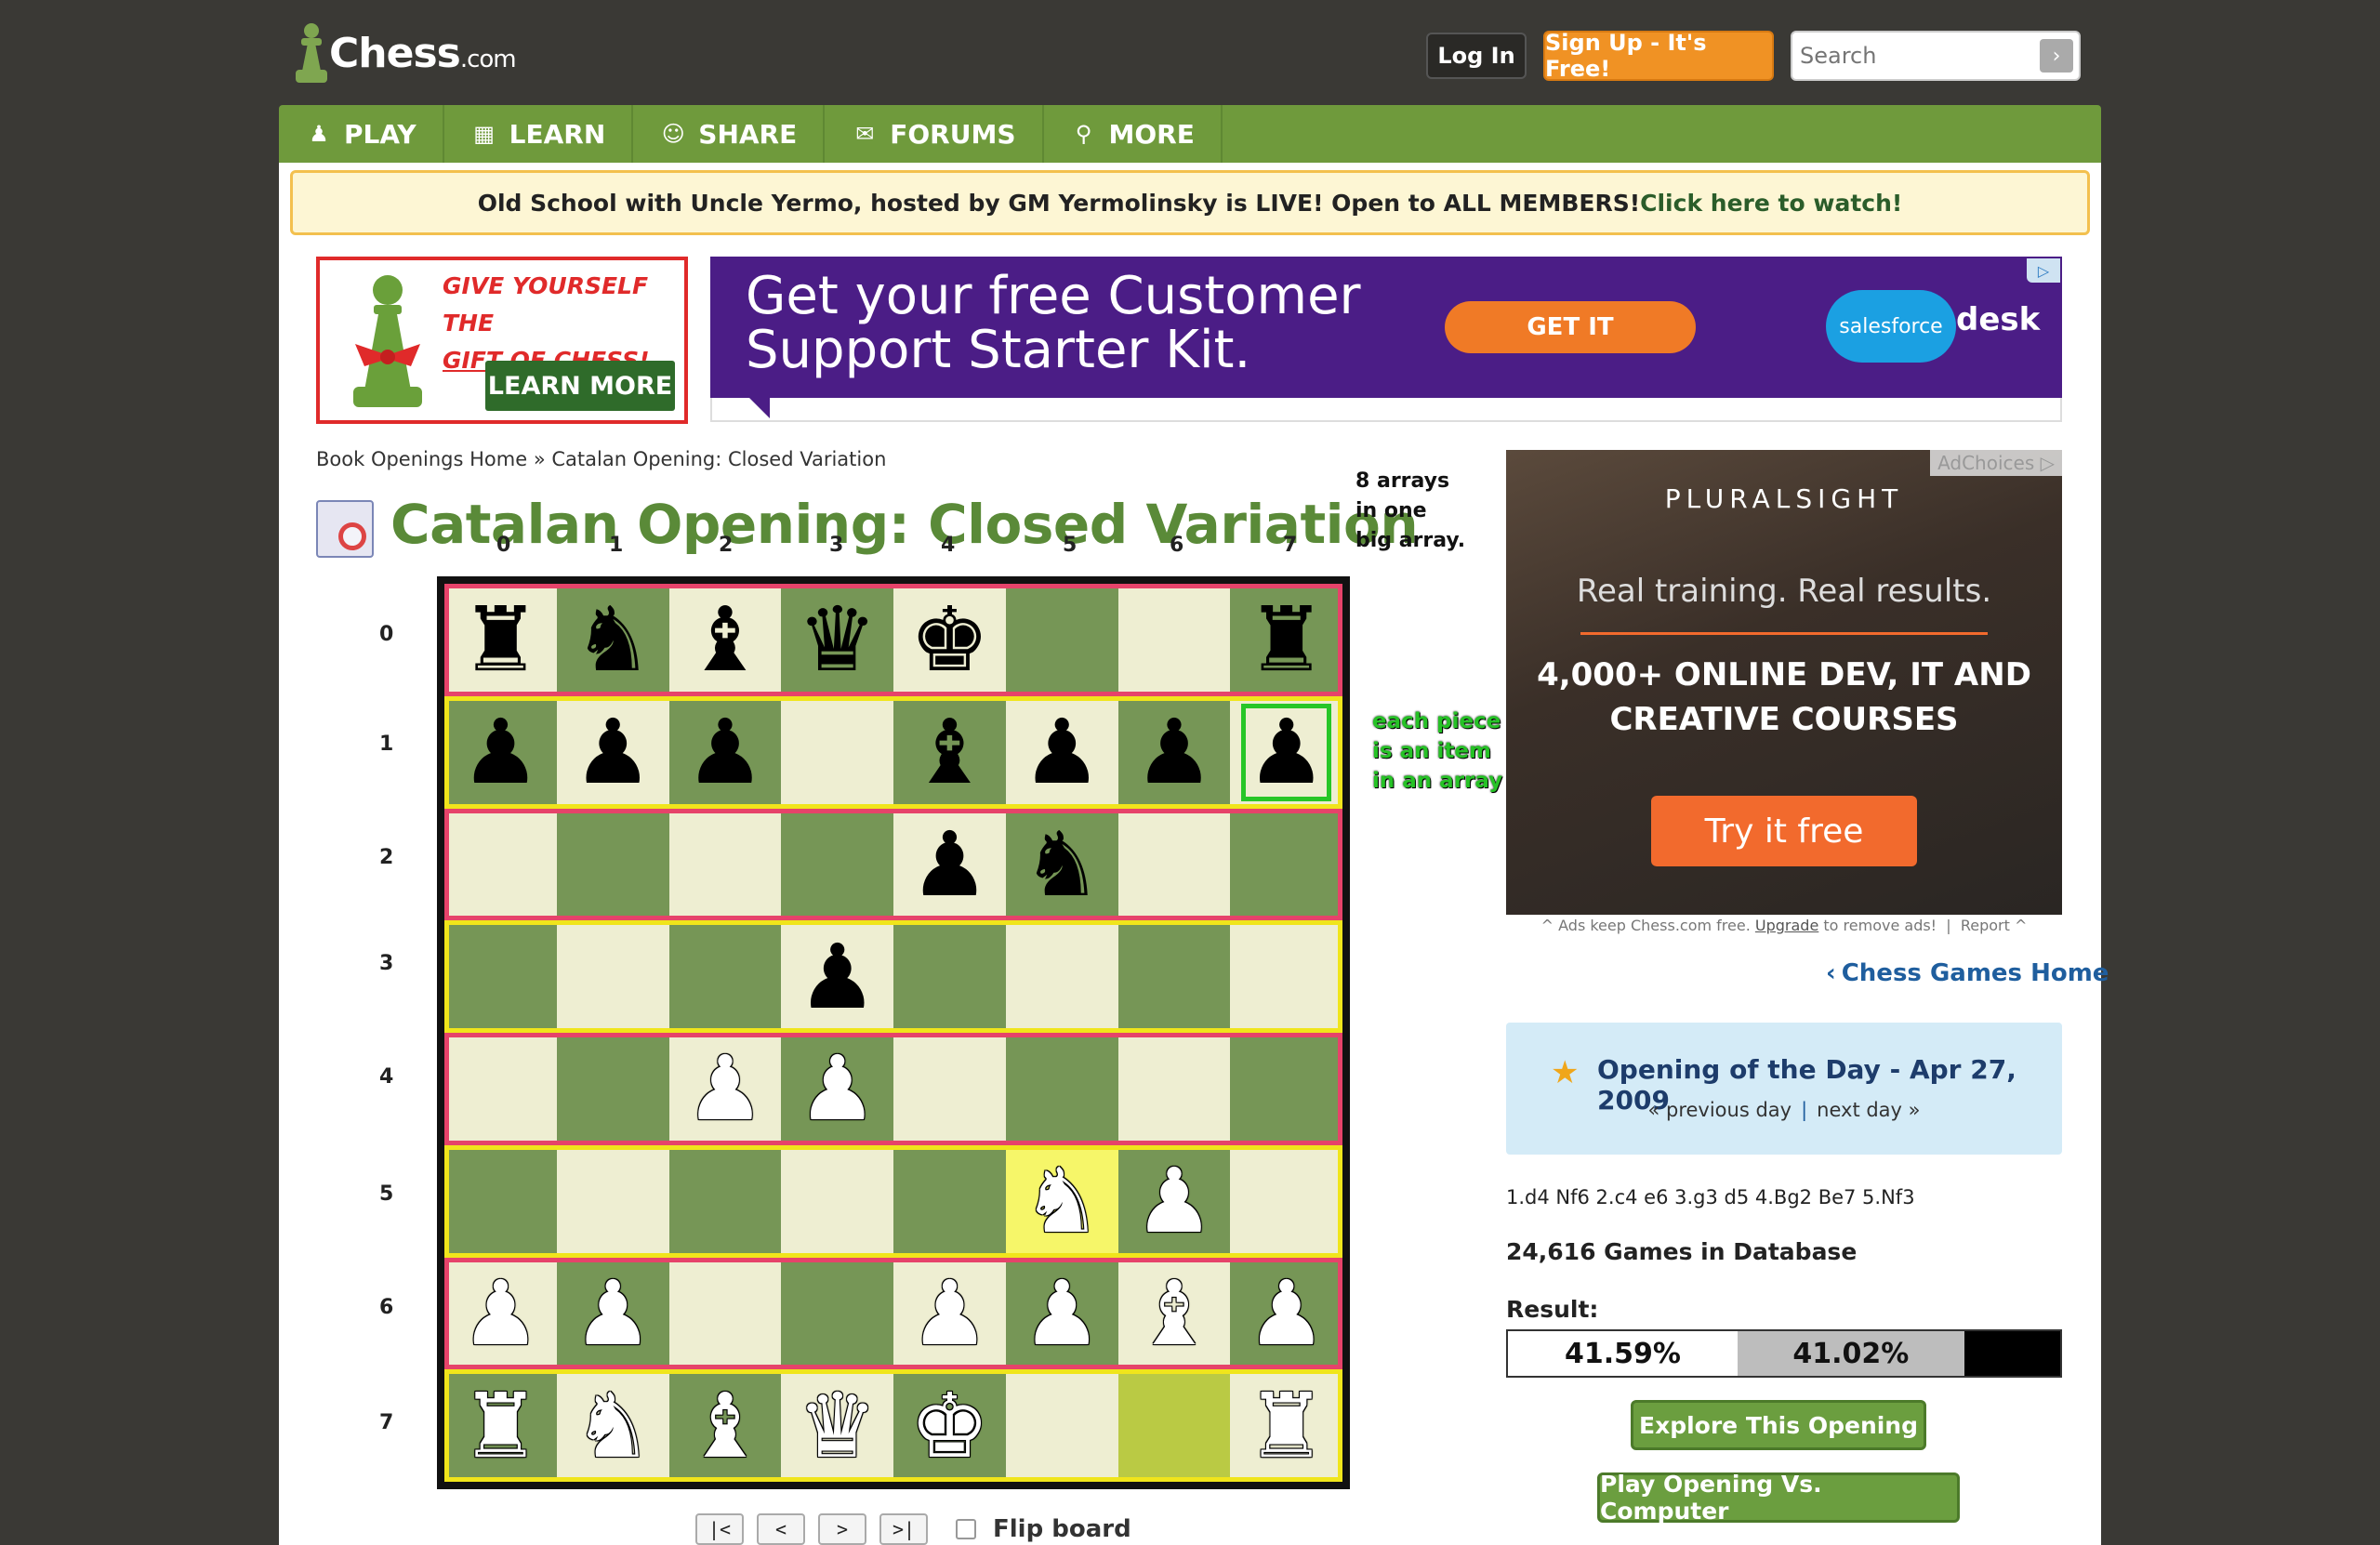 Image resolution: width=2380 pixels, height=1545 pixels. What do you see at coordinates (1570, 327) in the screenshot?
I see `get-it-button: GET IT` at bounding box center [1570, 327].